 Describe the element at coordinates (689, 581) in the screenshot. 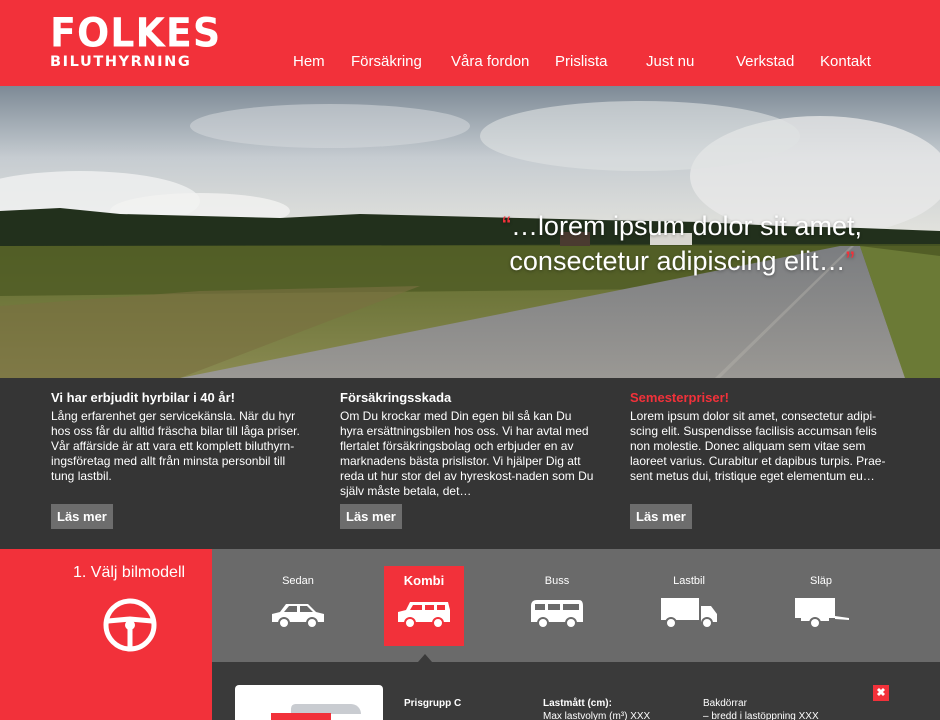

I see `vehicle-label: Lastbil` at that location.